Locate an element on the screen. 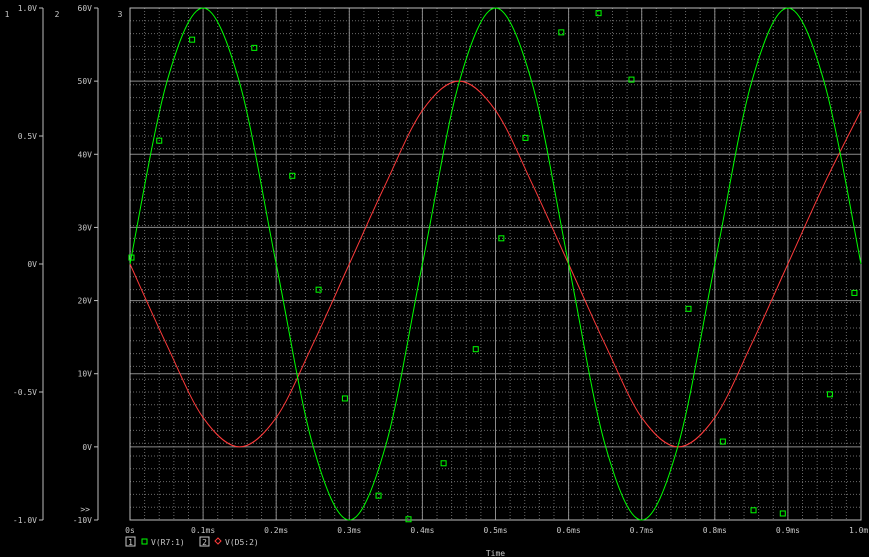 The width and height of the screenshot is (869, 557). x-tick-label: 0.3ms is located at coordinates (349, 530).